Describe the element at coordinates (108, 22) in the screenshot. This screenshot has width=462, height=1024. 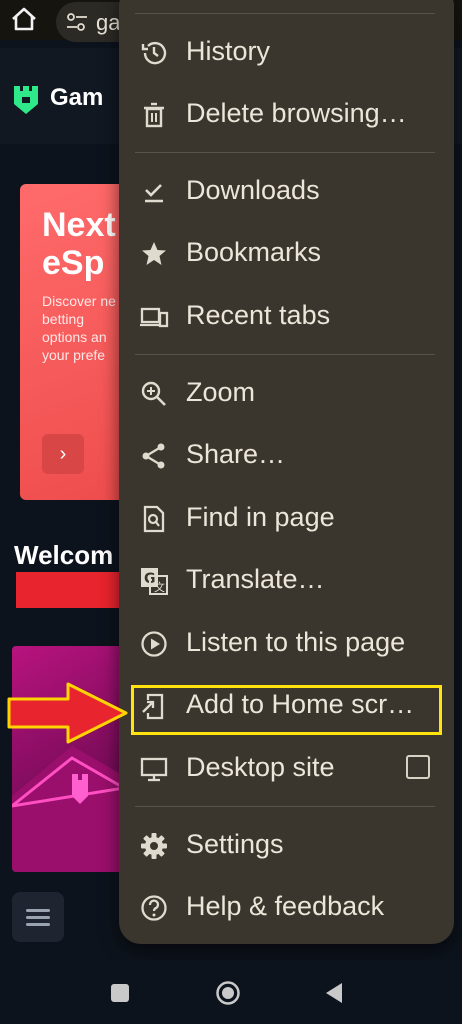
I see `url-text: ga` at that location.